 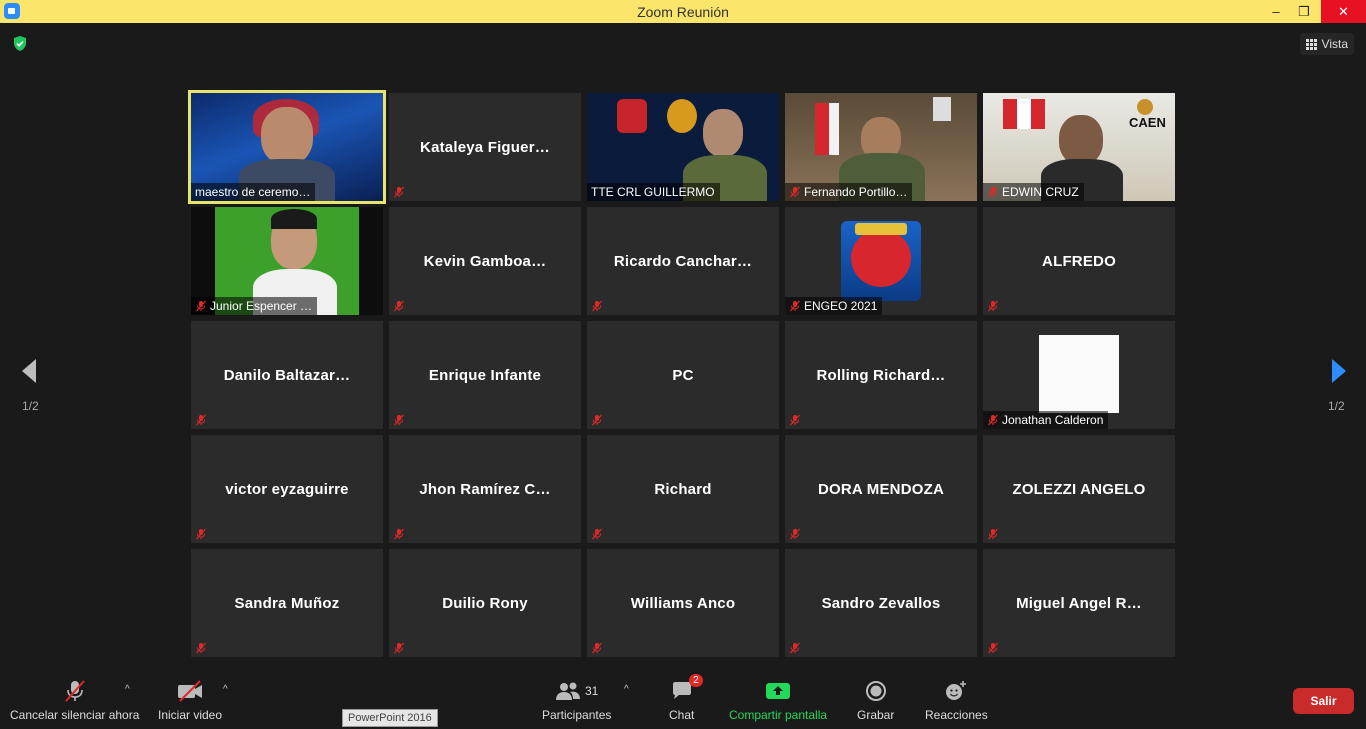 I want to click on start-video-button: Iniciar video, so click(x=190, y=700).